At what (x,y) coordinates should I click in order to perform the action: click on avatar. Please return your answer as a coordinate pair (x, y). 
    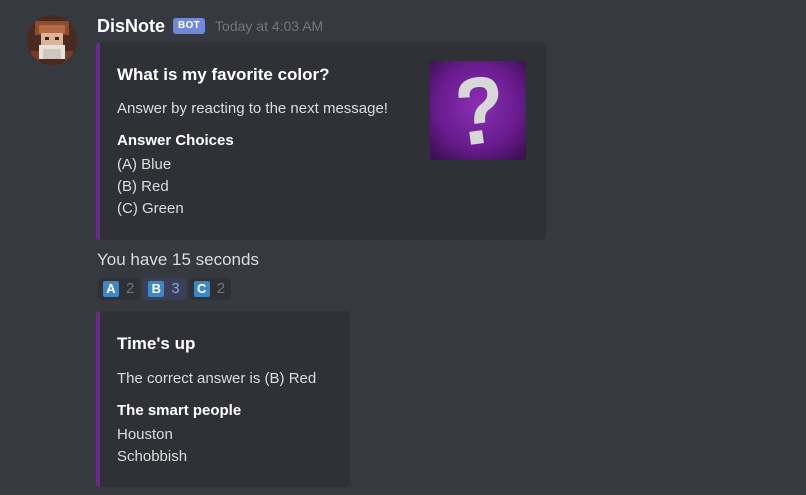
    Looking at the image, I should click on (52, 40).